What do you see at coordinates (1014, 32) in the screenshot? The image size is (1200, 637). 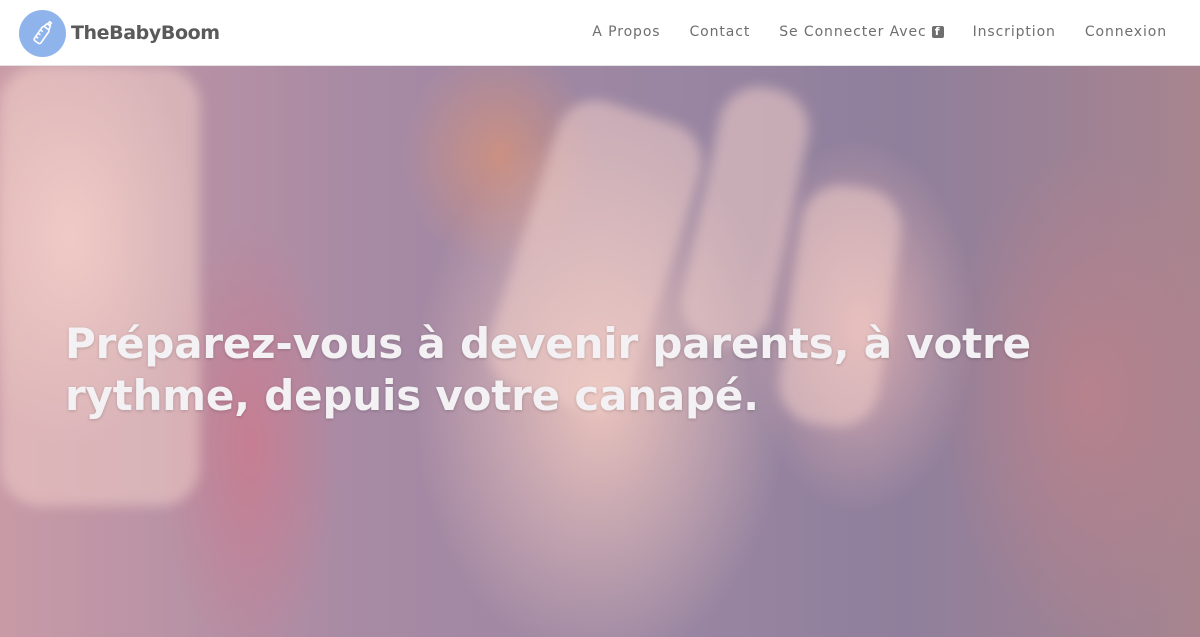 I see `nav-signup-link: Inscription` at bounding box center [1014, 32].